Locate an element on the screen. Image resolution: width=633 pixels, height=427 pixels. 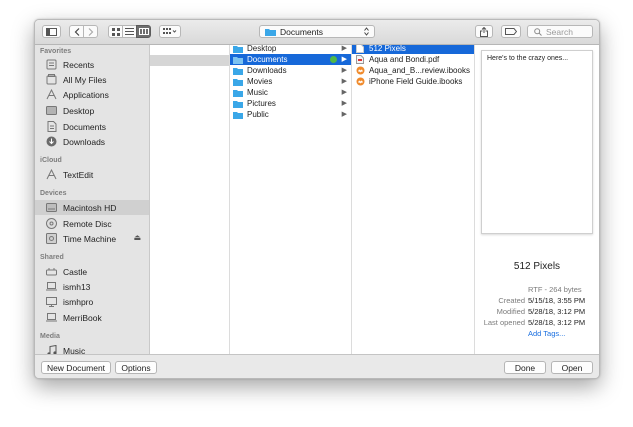
sidebar-toggle-button is located at coordinates (51, 31).